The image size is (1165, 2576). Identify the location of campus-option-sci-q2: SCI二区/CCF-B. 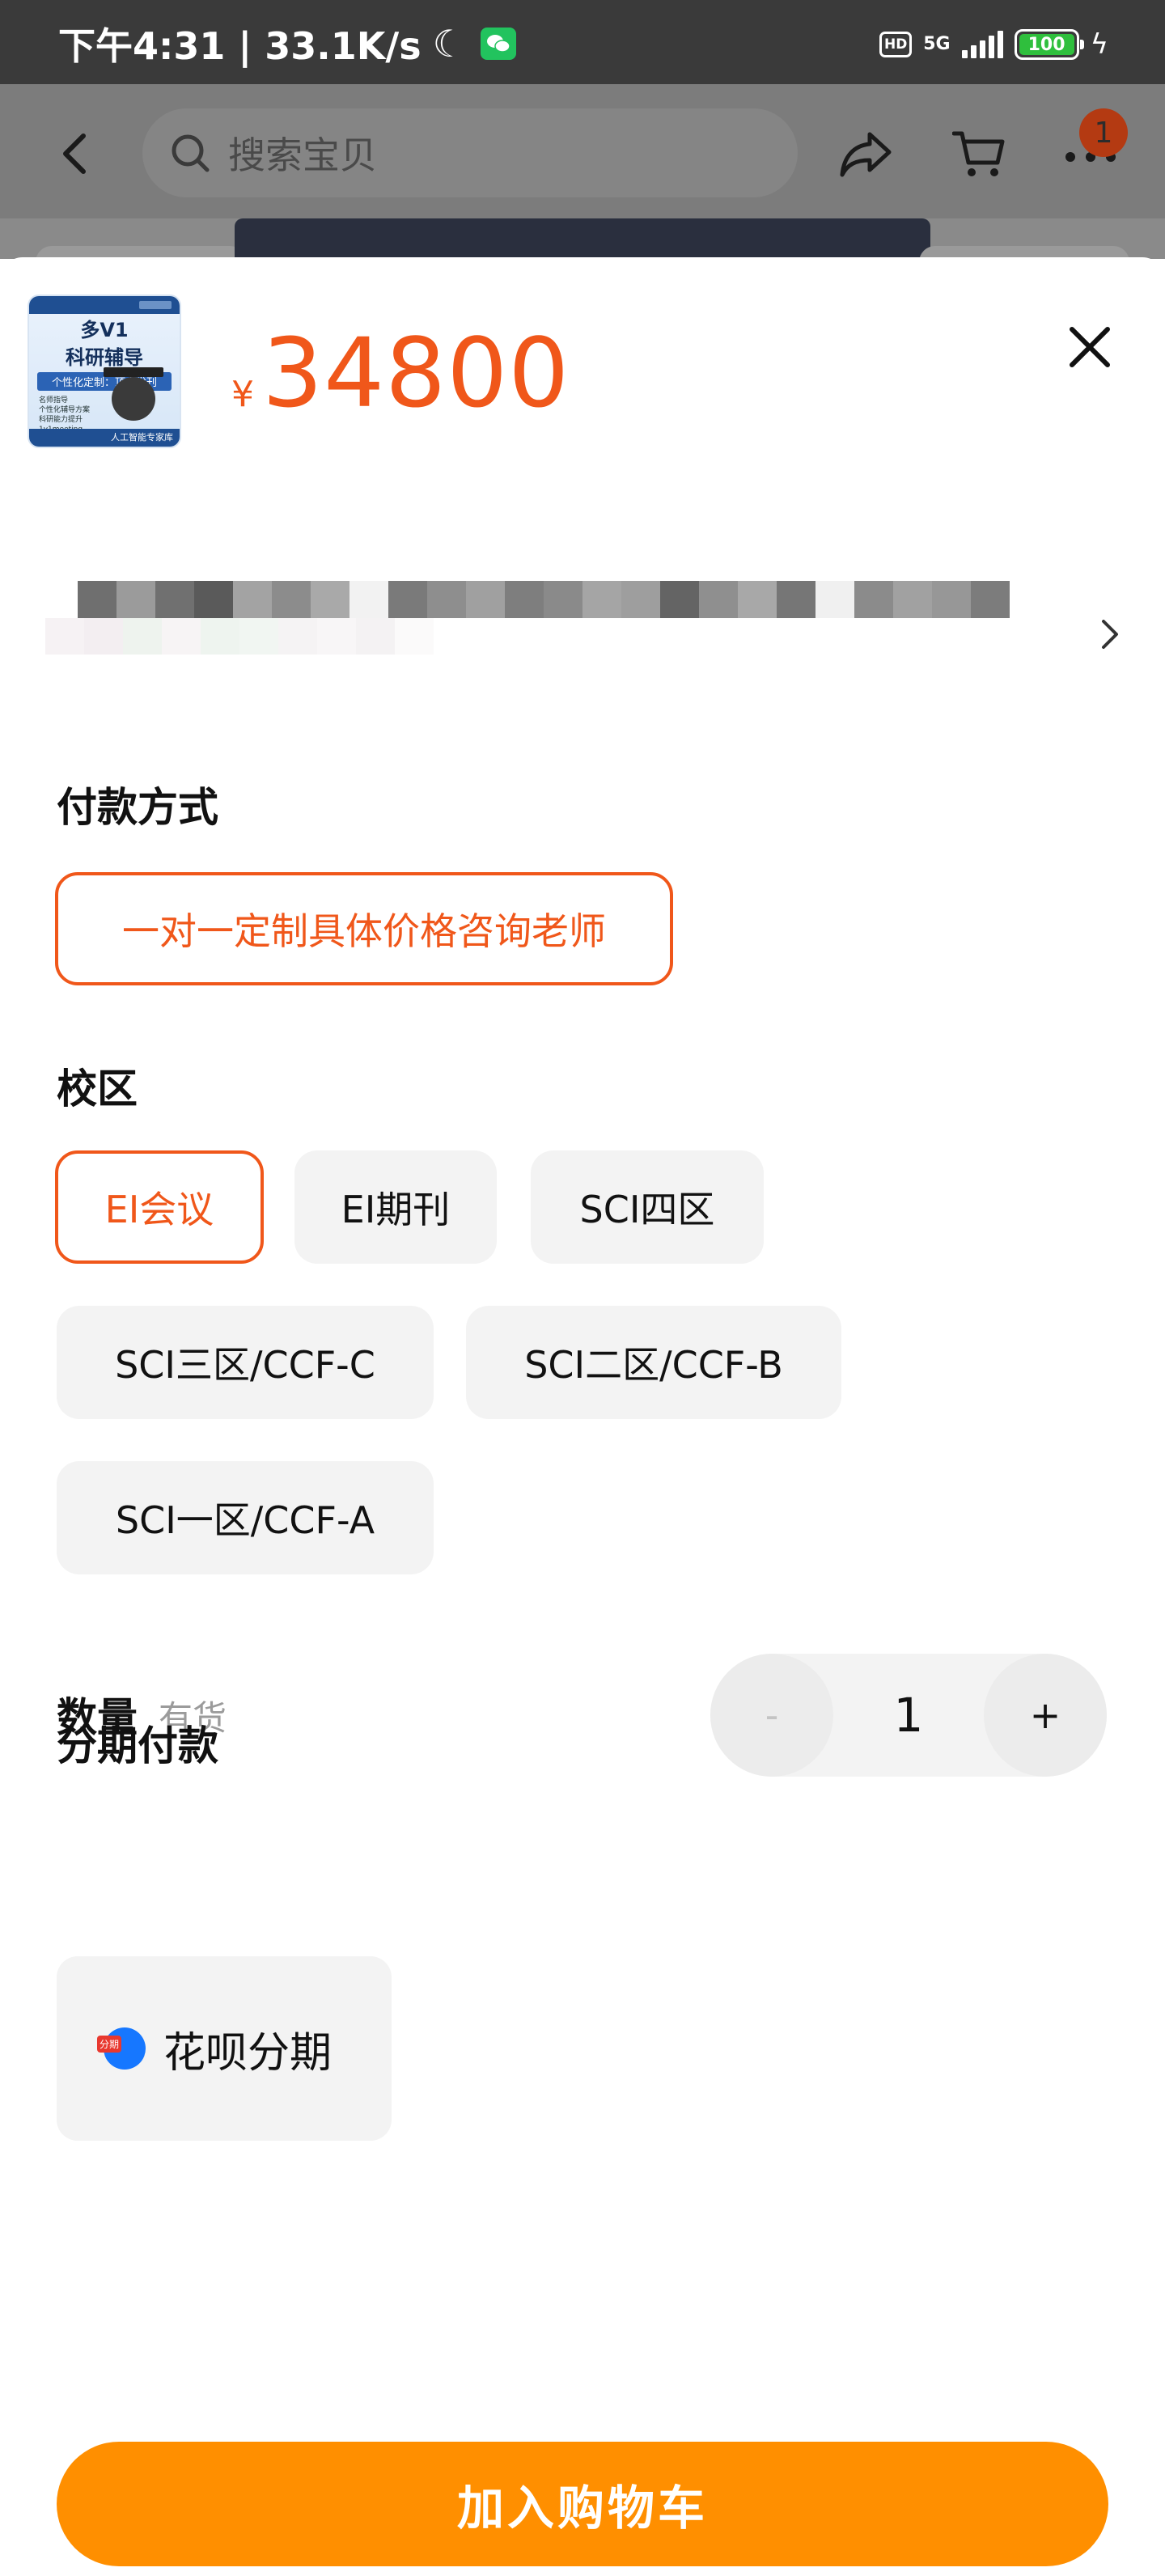
(654, 1362).